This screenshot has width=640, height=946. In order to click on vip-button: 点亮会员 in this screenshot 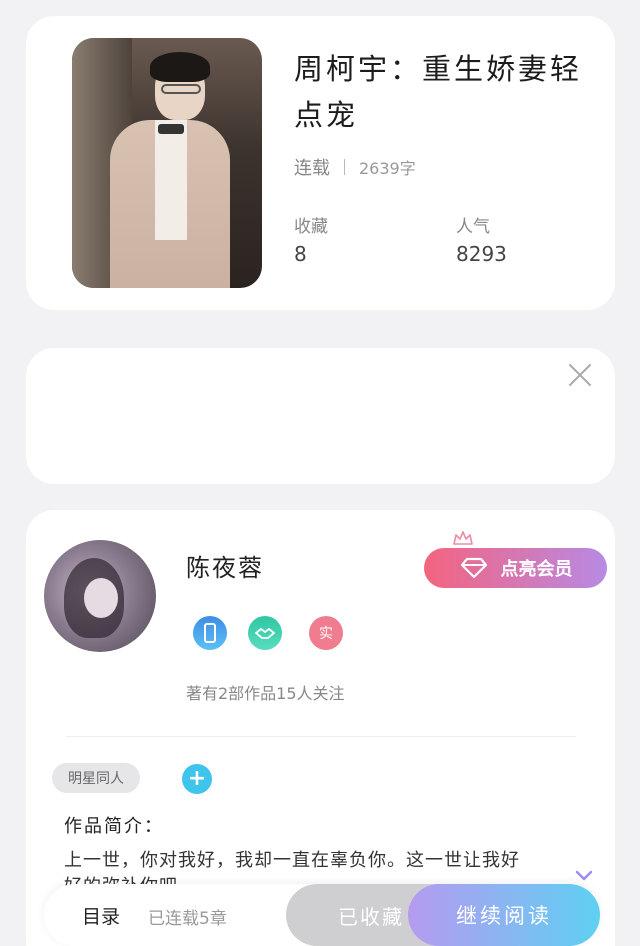, I will do `click(515, 568)`.